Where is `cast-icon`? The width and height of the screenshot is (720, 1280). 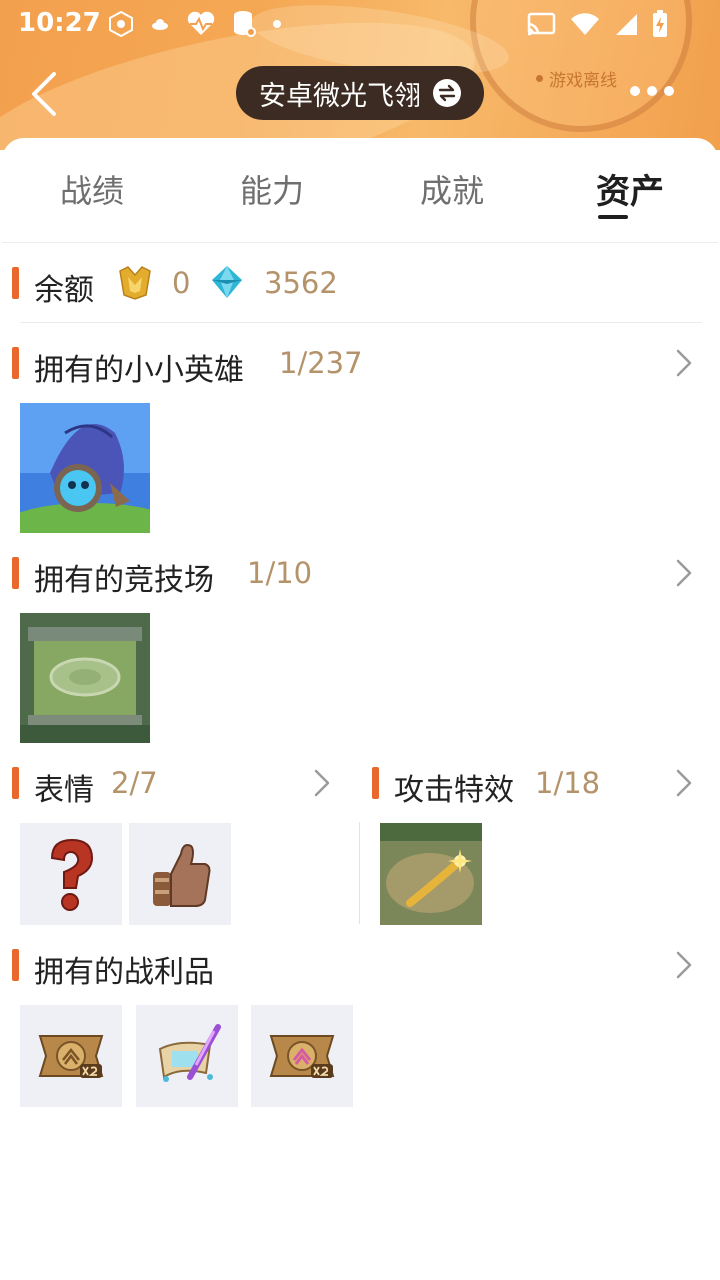
cast-icon is located at coordinates (541, 24).